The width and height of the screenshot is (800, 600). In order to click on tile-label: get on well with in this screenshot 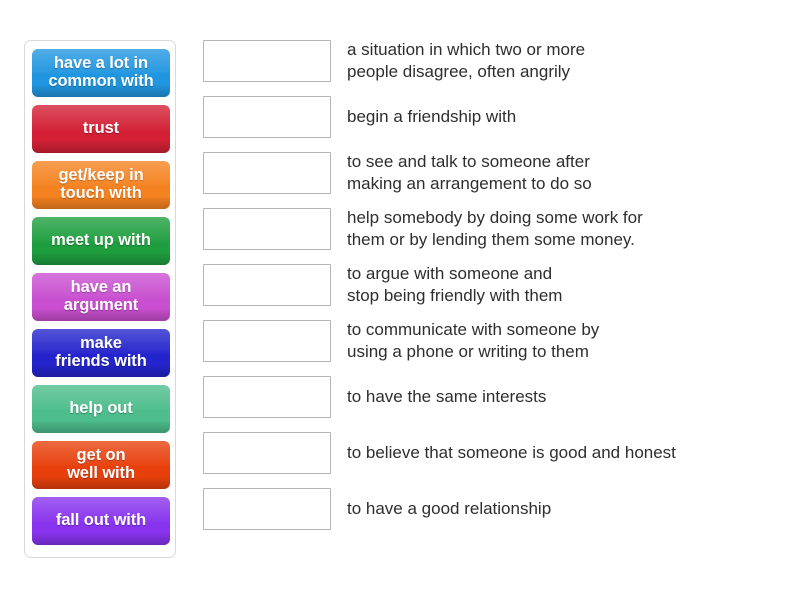, I will do `click(101, 464)`.